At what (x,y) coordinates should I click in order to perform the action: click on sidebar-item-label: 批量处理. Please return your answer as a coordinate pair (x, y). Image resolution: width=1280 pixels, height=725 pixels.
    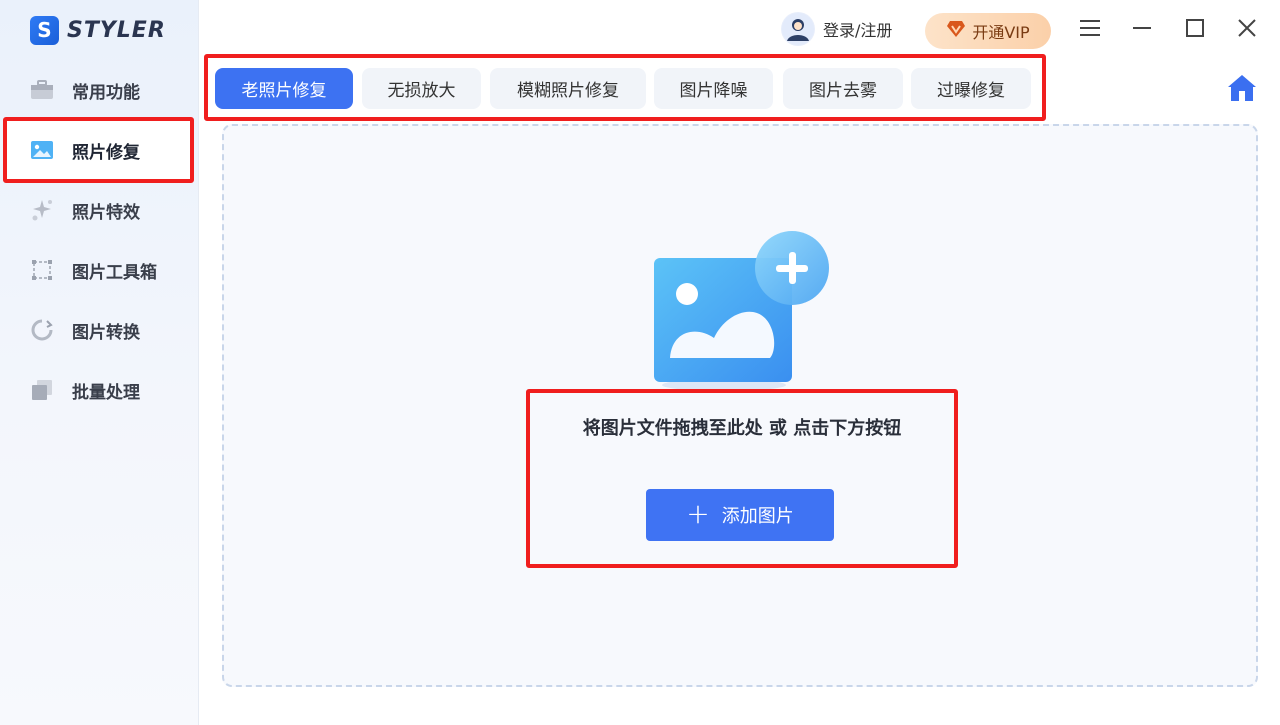
    Looking at the image, I should click on (106, 392).